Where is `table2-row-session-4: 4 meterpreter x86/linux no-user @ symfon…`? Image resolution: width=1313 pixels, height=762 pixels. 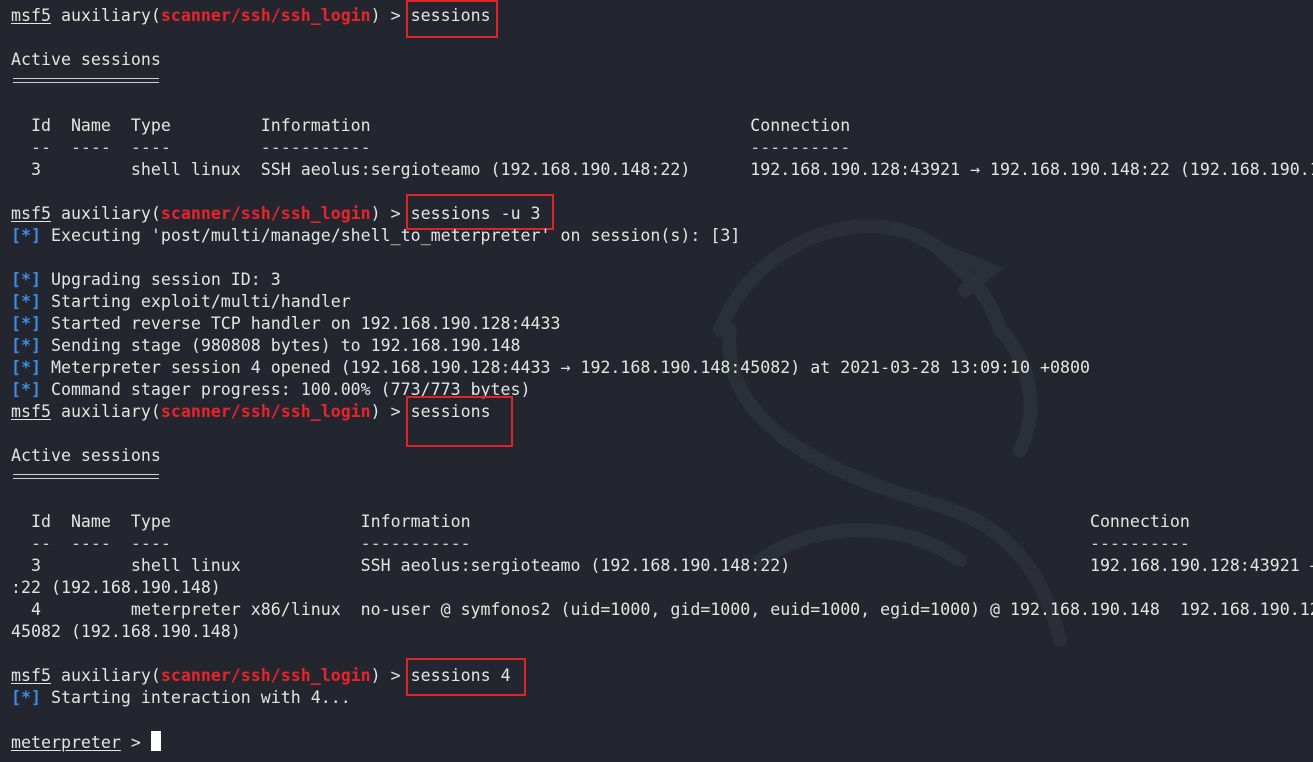
table2-row-session-4: 4 meterpreter x86/linux no-user @ symfon… is located at coordinates (671, 609).